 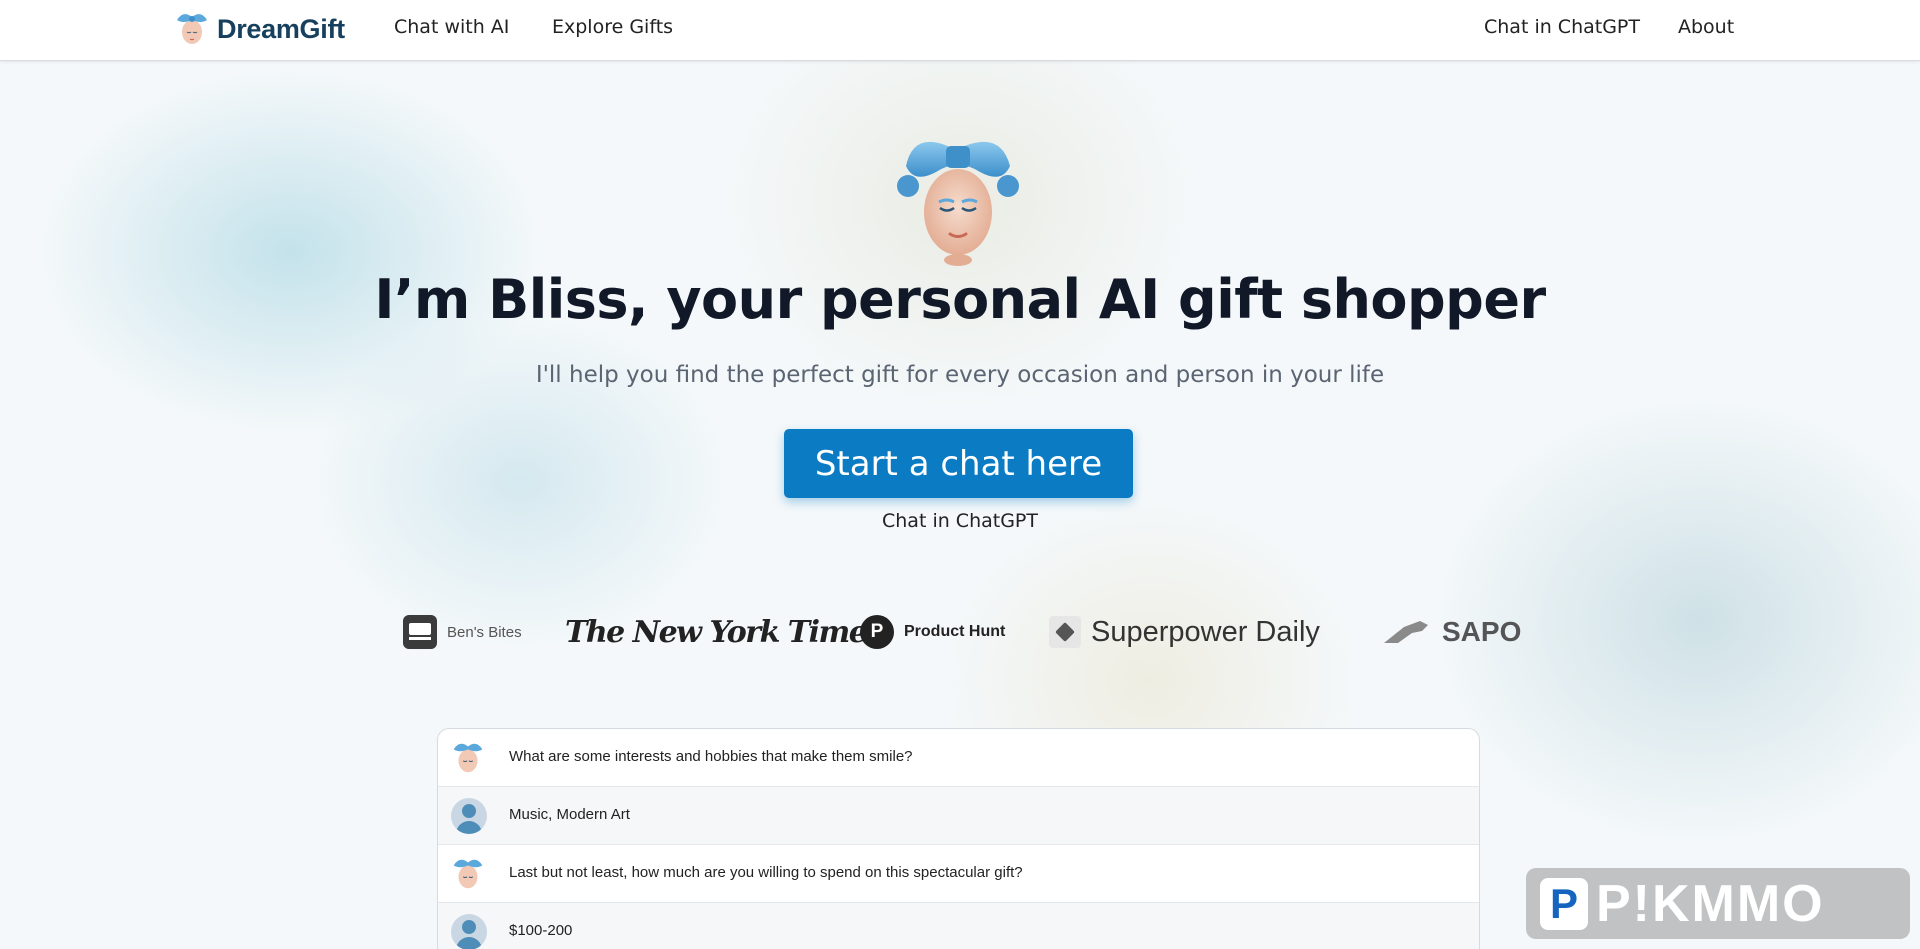 I want to click on nav-about: About, so click(x=1706, y=27).